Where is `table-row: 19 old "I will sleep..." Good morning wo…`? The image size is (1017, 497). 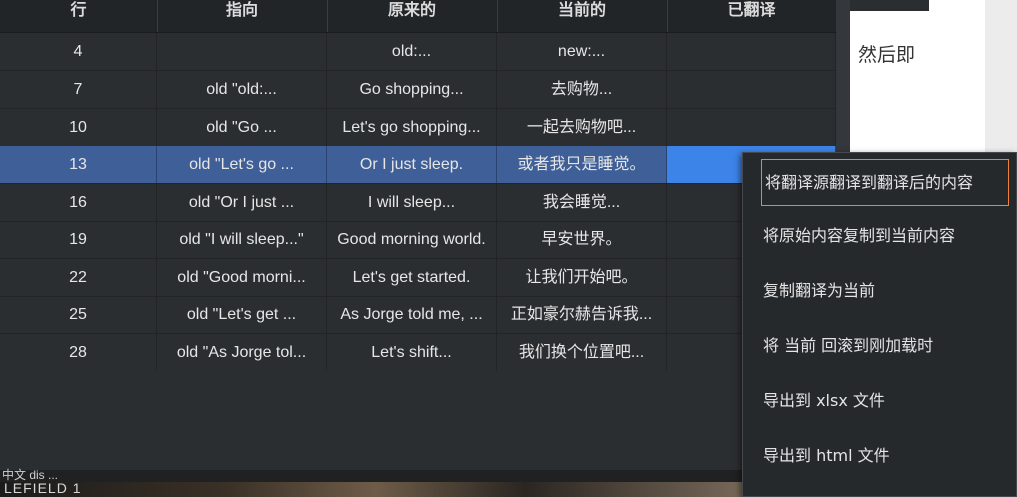
table-row: 19 old "I will sleep..." Good morning wo… is located at coordinates (418, 240).